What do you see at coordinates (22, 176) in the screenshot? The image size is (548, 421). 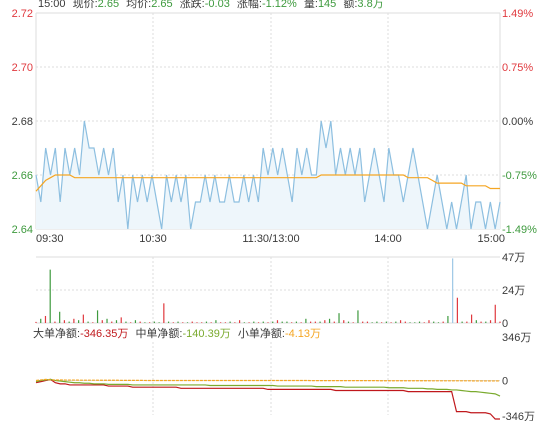 I see `price-y-tick-label: 2.66` at bounding box center [22, 176].